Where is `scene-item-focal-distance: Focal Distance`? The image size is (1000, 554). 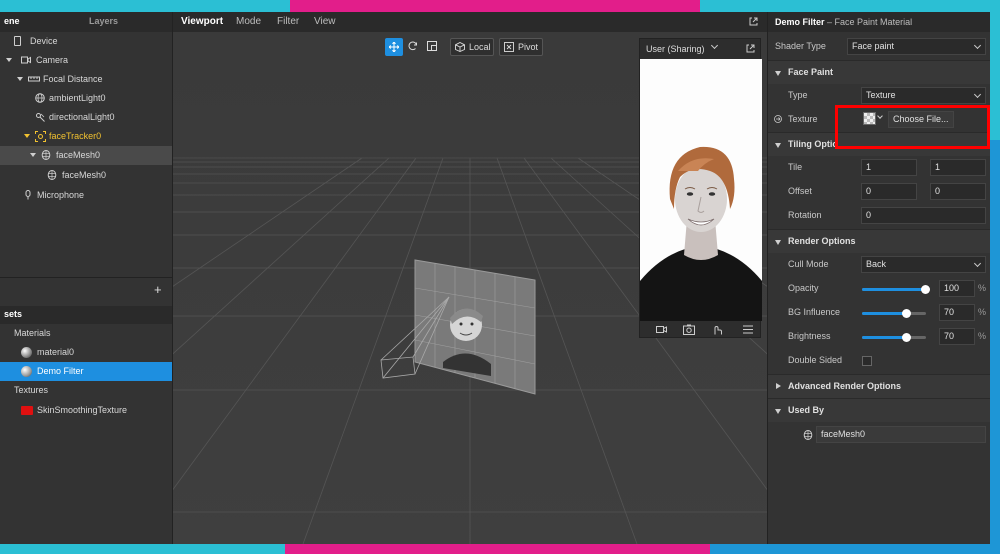 scene-item-focal-distance: Focal Distance is located at coordinates (86, 79).